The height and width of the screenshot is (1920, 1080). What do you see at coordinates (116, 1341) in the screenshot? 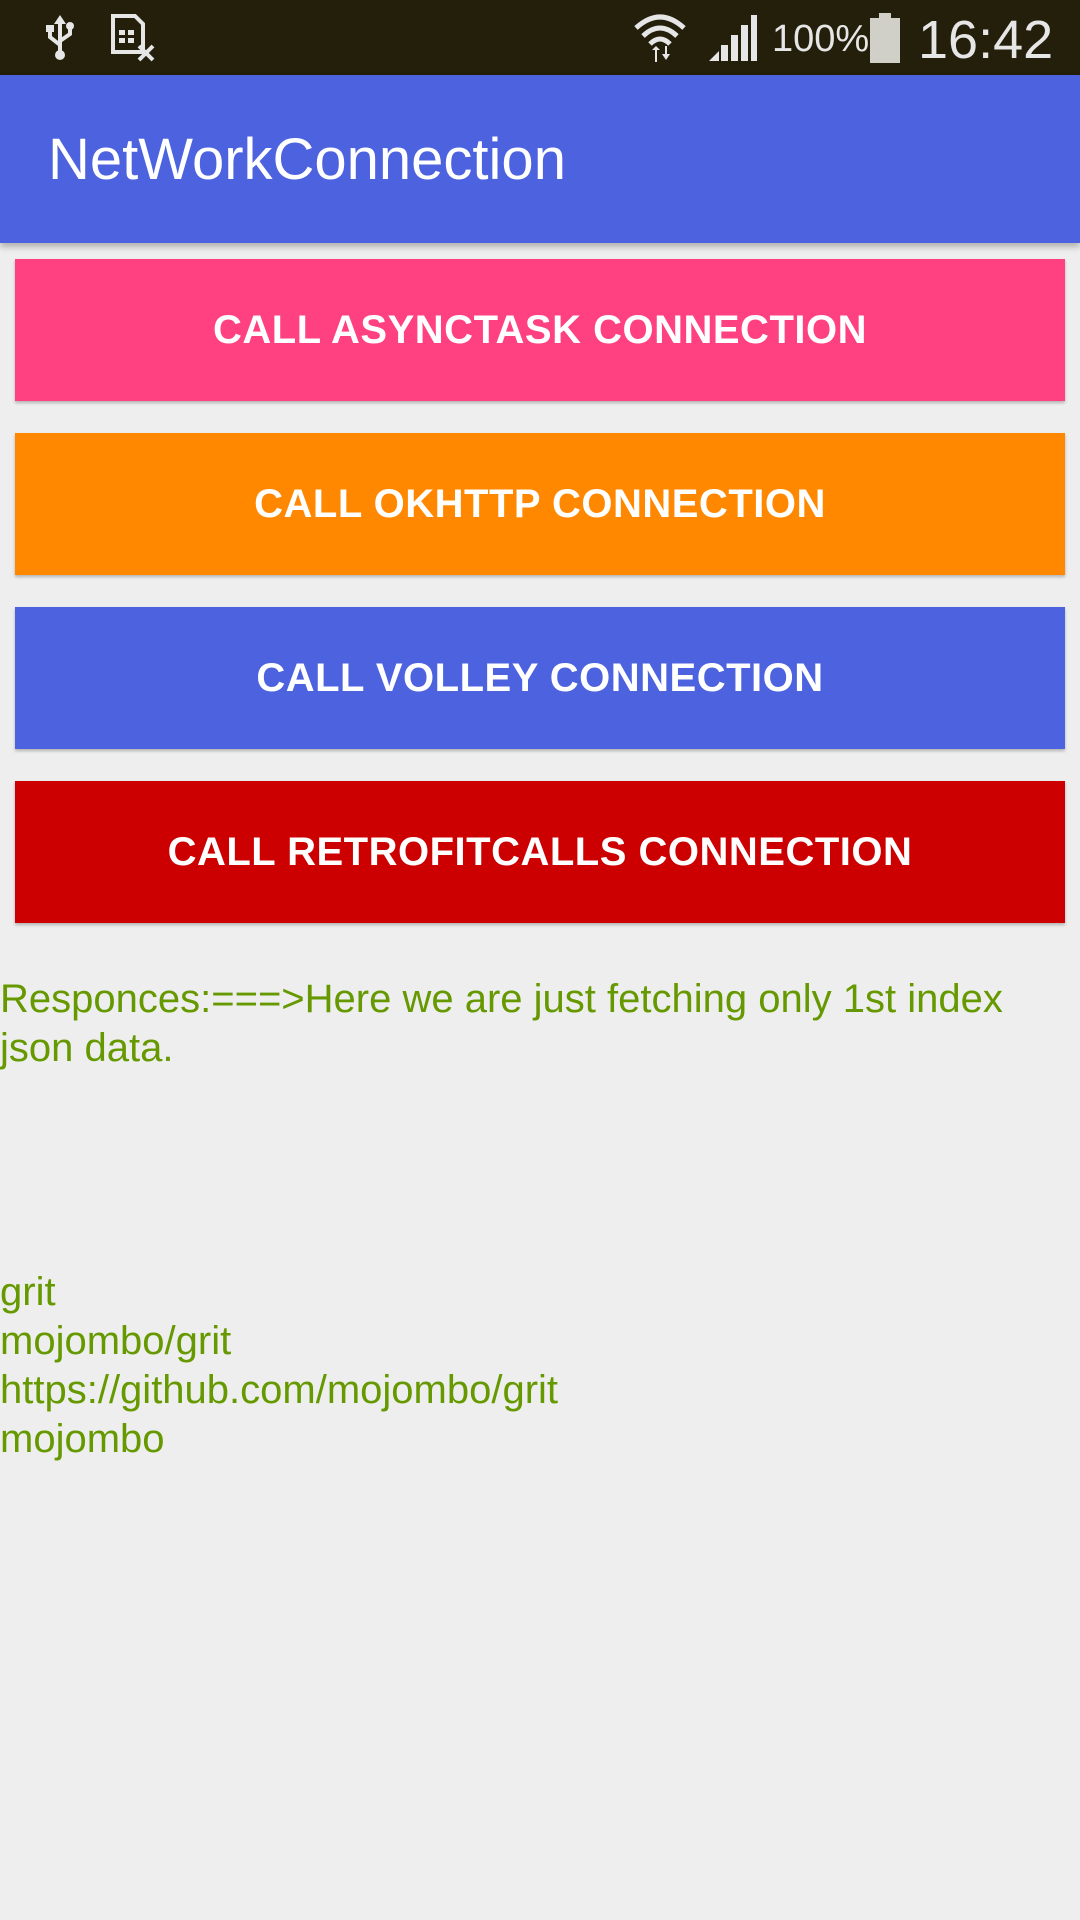
I see `result-full-name: mojombo/grit` at bounding box center [116, 1341].